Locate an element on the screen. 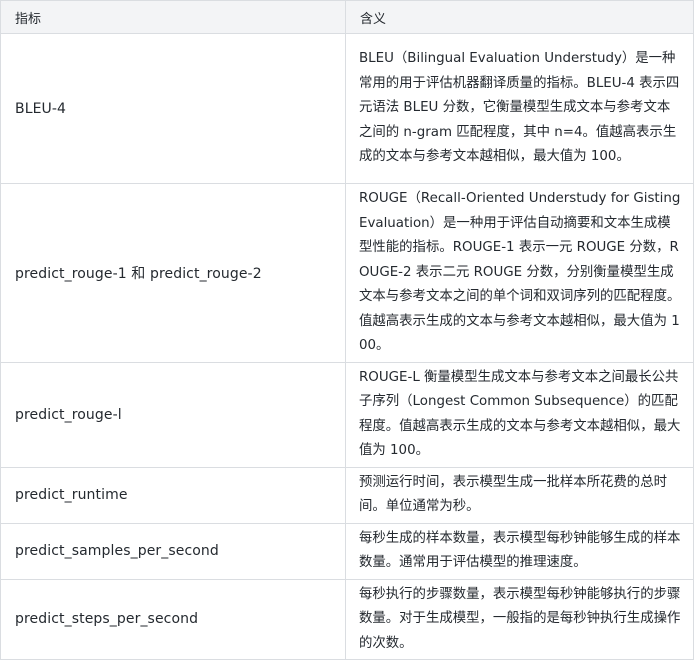 Image resolution: width=694 pixels, height=660 pixels. header-meaning: 含义 is located at coordinates (519, 17).